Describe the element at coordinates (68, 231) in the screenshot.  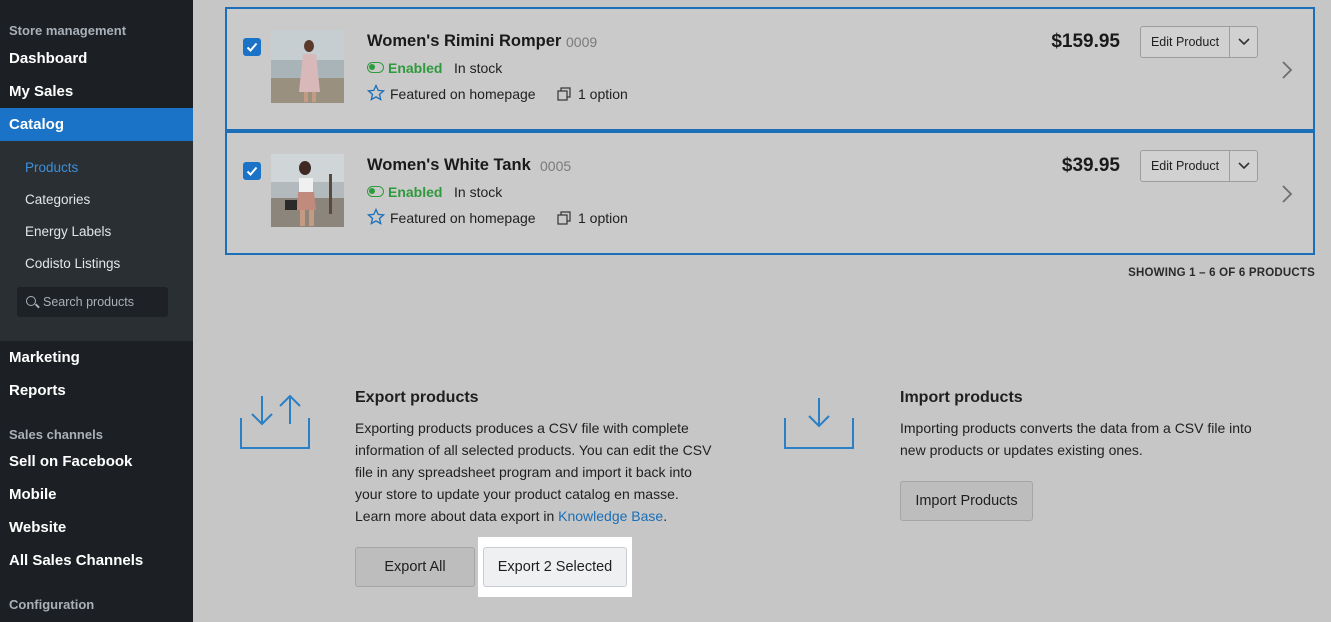
I see `sidebar-subitem-energy-labels: Energy Labels` at that location.